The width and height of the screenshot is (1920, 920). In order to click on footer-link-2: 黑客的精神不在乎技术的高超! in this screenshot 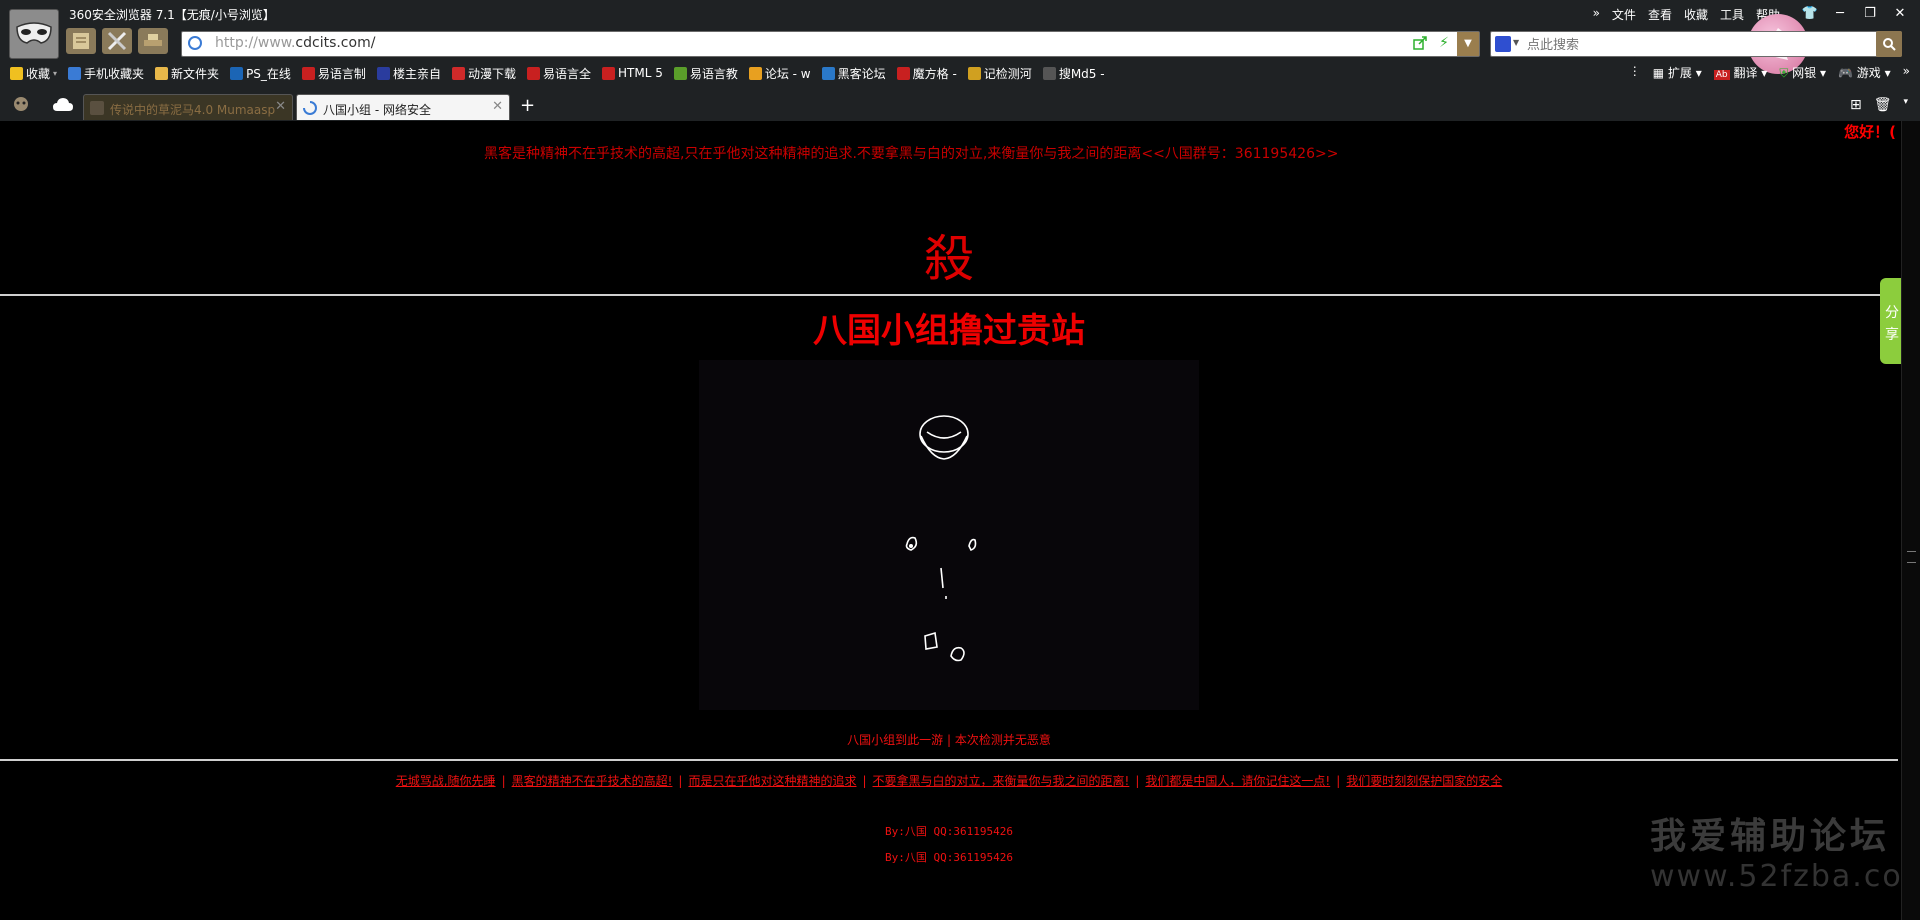, I will do `click(592, 781)`.